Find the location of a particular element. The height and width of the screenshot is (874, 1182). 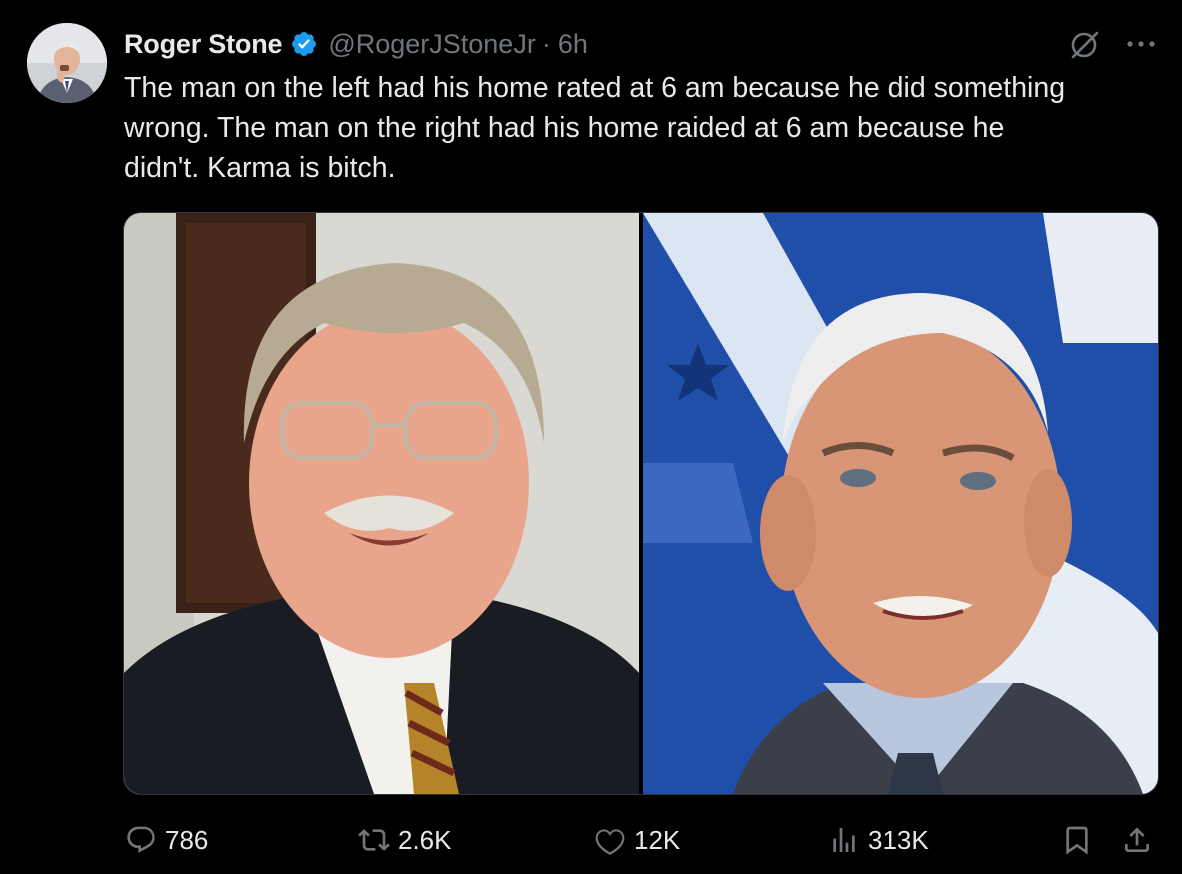

views-button: 313K is located at coordinates (878, 840).